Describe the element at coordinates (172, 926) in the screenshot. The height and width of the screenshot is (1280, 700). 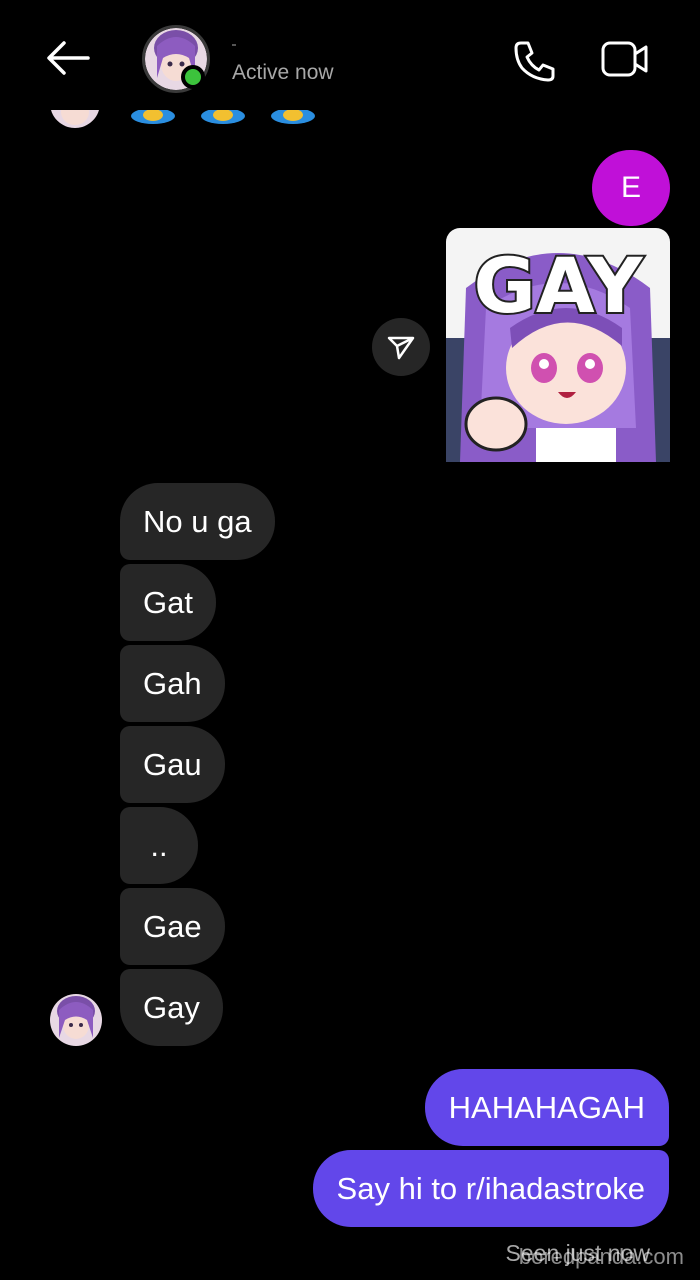
I see `incoming-message-bubble: Gae` at that location.